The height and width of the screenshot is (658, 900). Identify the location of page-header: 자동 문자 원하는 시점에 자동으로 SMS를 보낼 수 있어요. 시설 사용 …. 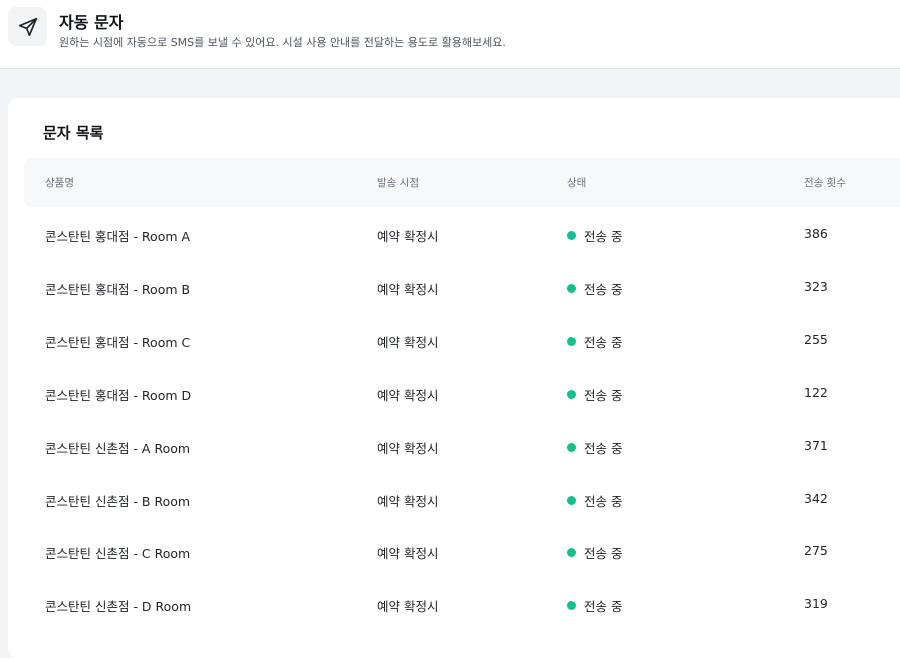
(450, 34).